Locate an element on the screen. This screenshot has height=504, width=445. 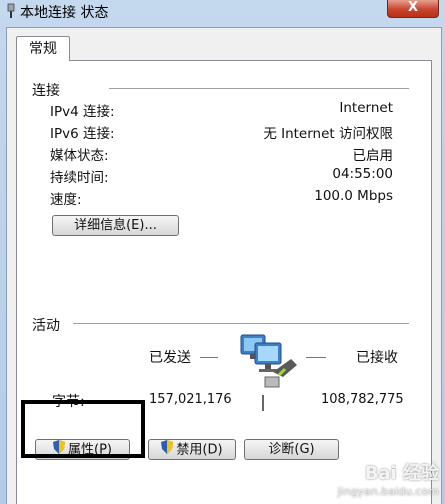
network-adapter-icon is located at coordinates (11, 11).